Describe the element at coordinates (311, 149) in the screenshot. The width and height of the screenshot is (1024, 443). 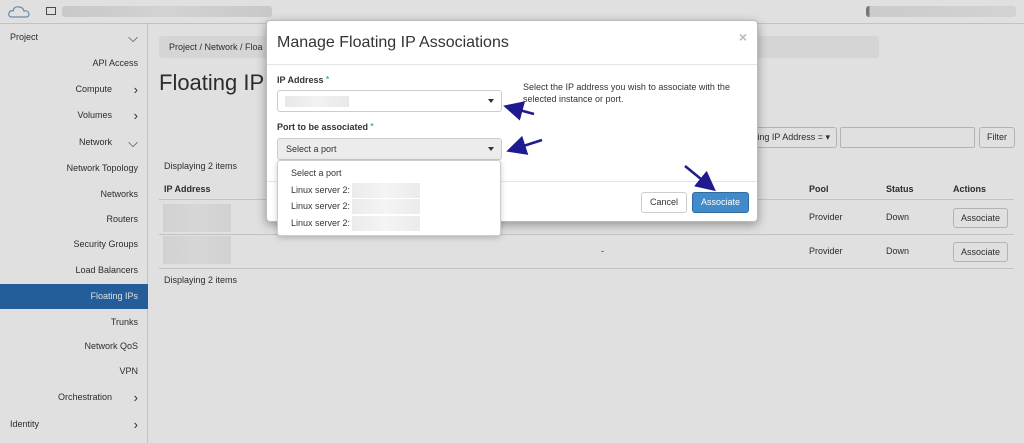
I see `port-select-value: Select a port` at that location.